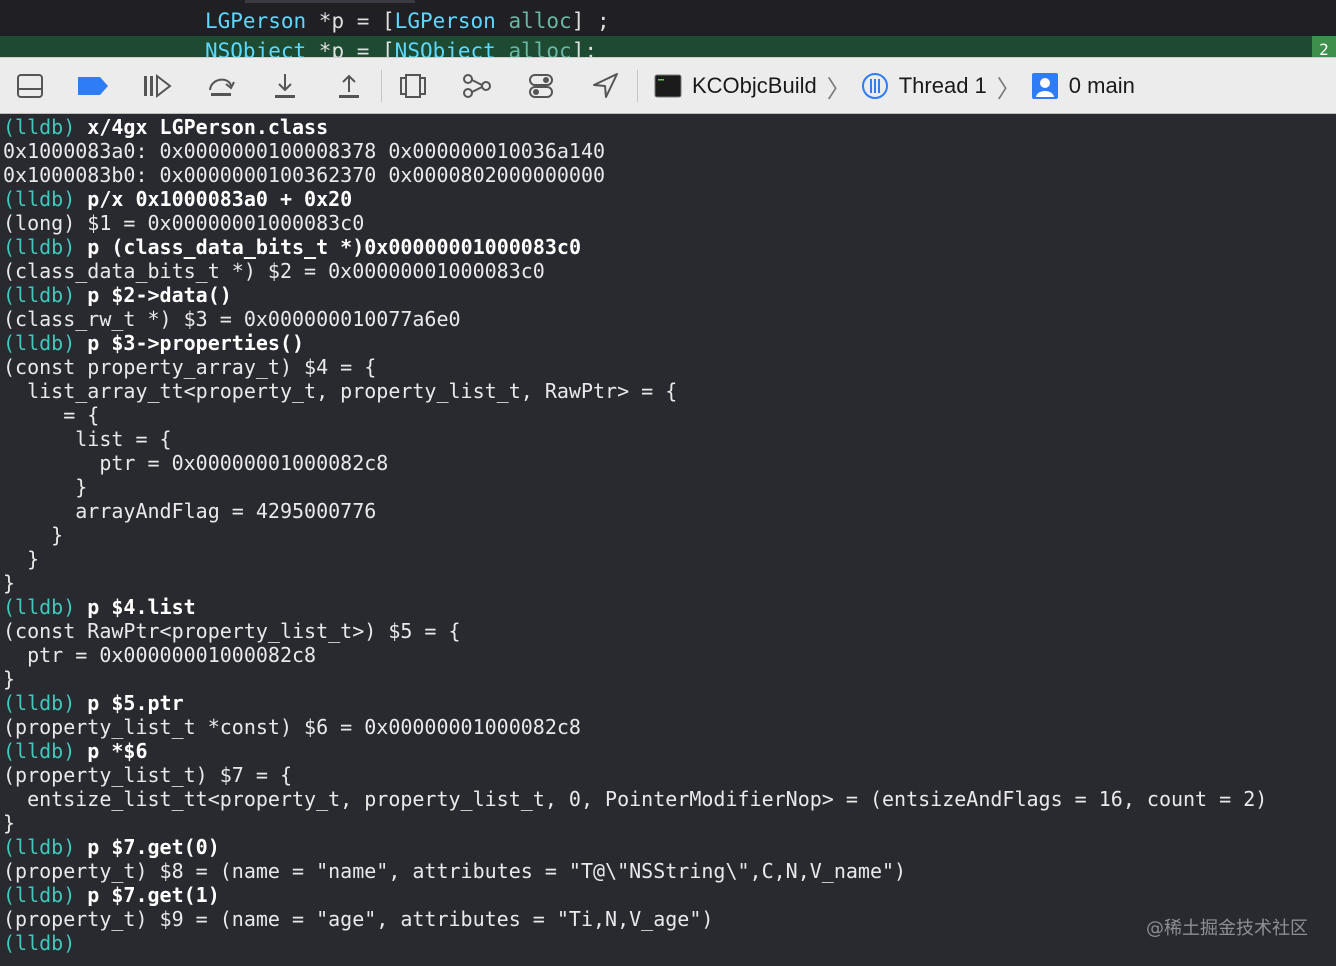 The width and height of the screenshot is (1336, 966). Describe the element at coordinates (153, 895) in the screenshot. I see `command-text: p $7.get(1)` at that location.